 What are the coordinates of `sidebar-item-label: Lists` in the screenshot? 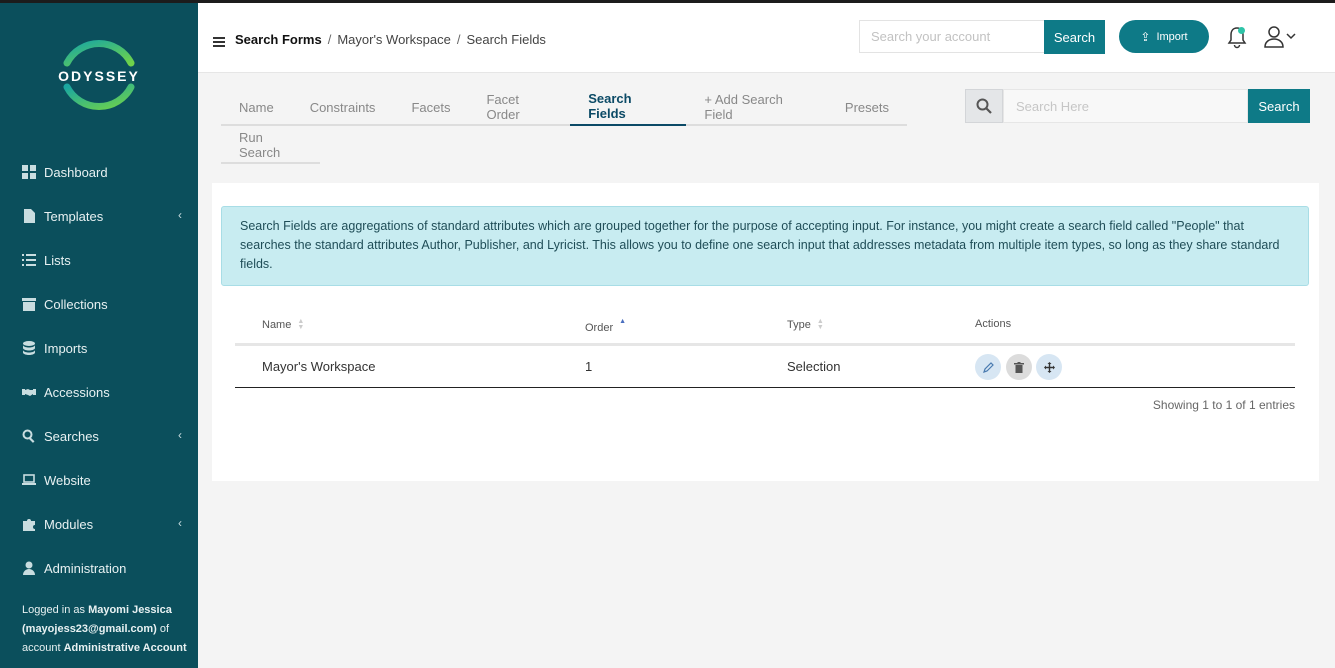 It's located at (57, 260).